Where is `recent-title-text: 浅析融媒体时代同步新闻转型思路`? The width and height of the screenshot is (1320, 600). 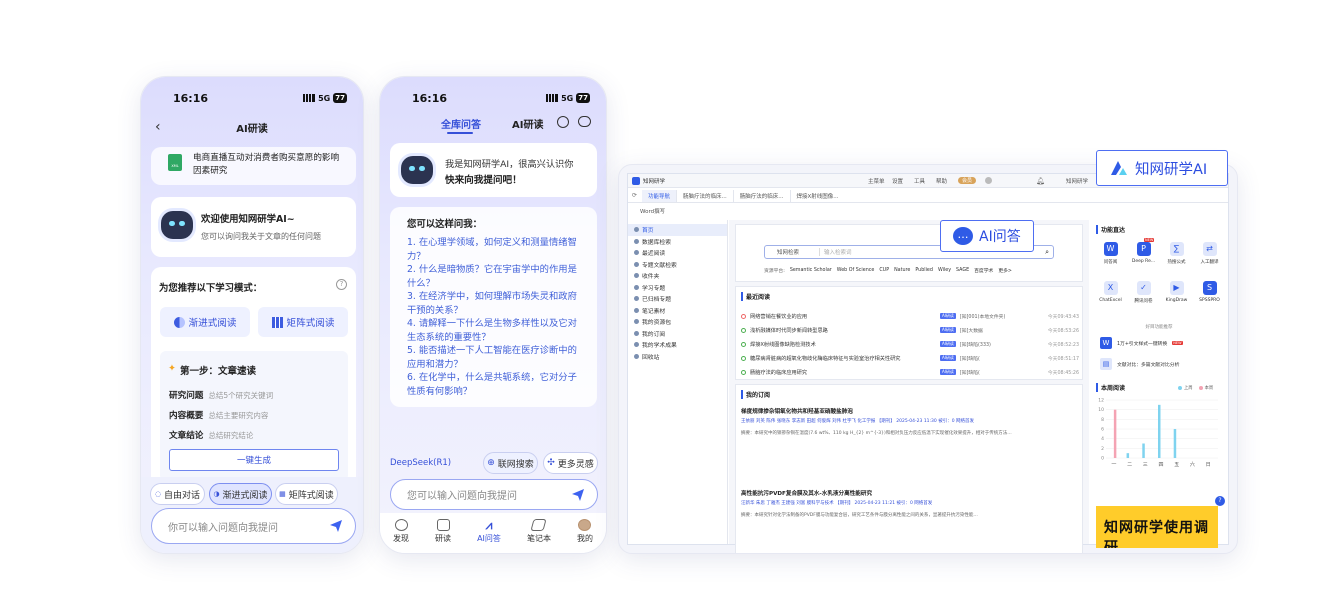
recent-title-text: 浅析融媒体时代同步新闻转型思路 is located at coordinates (845, 330).